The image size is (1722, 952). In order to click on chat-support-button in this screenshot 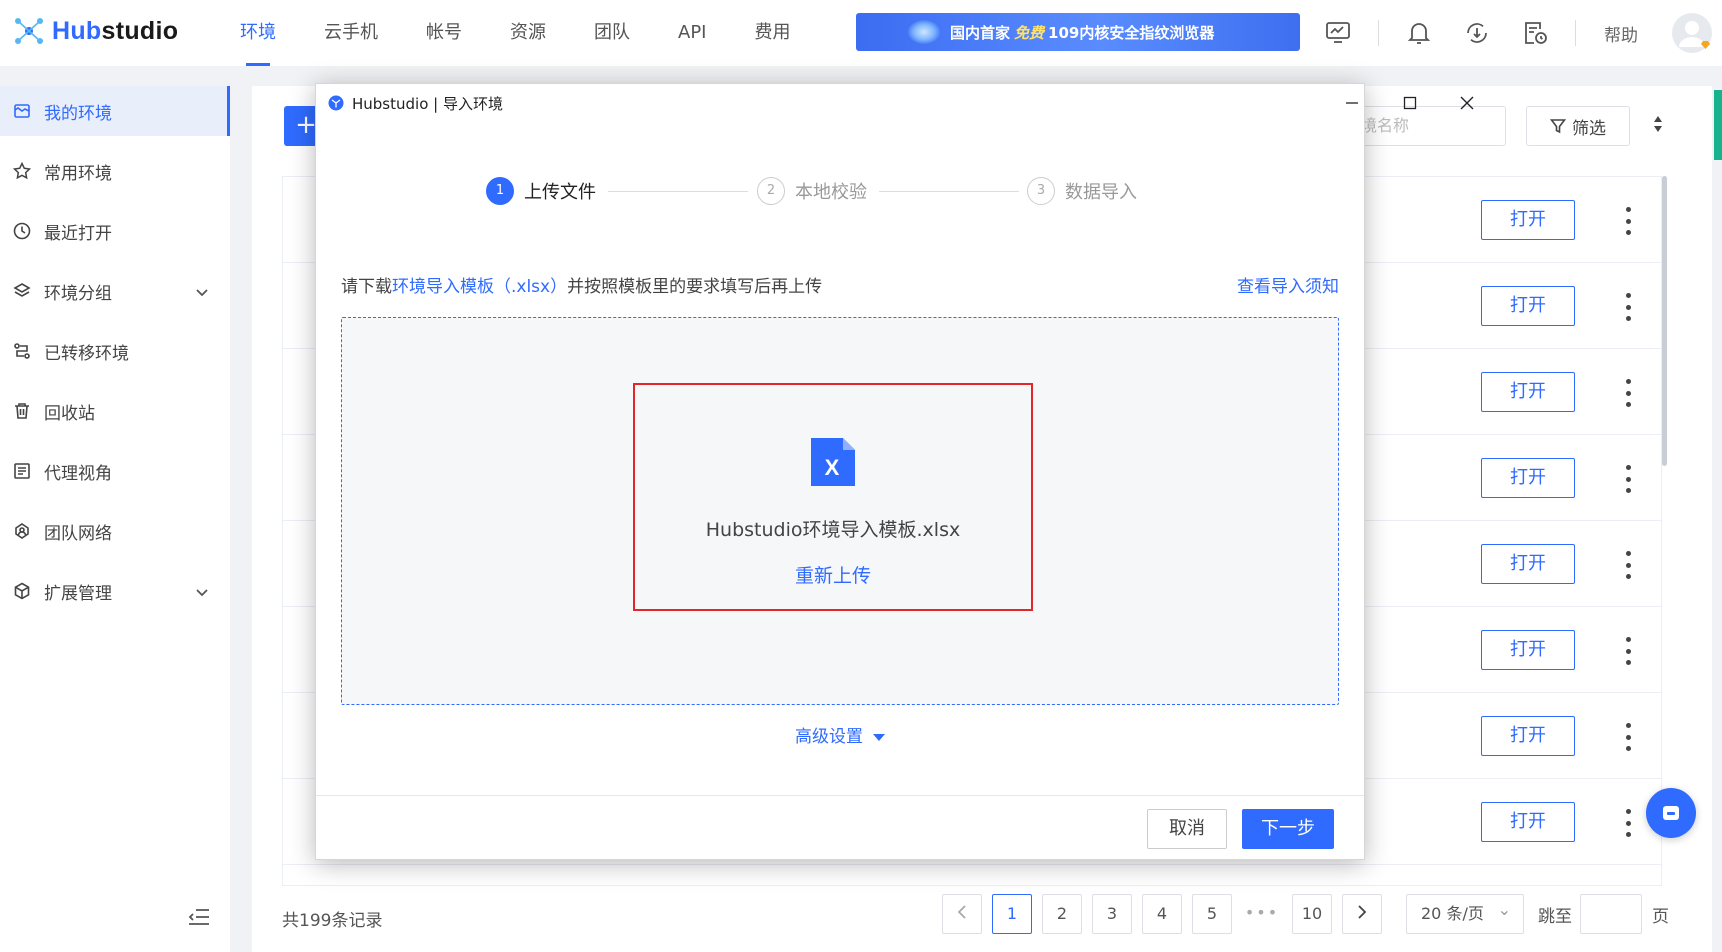, I will do `click(1671, 813)`.